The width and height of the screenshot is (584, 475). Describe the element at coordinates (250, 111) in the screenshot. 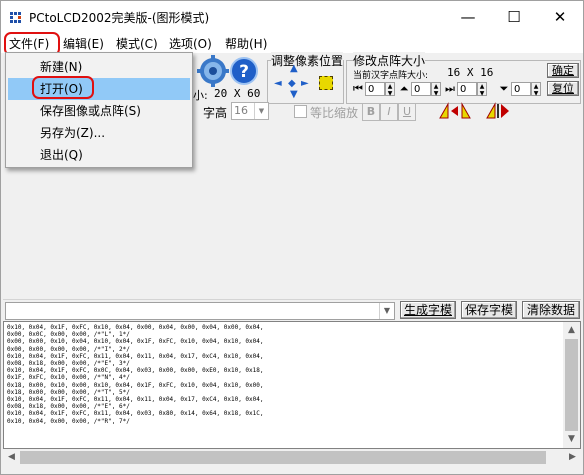

I see `font-height-select: 16 ▼` at that location.